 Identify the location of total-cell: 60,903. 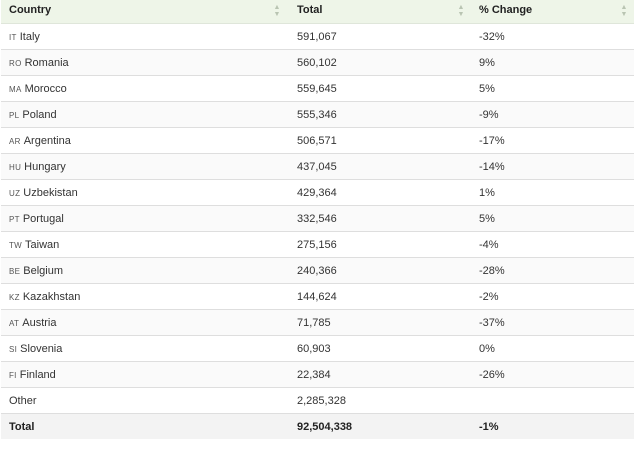
(314, 349).